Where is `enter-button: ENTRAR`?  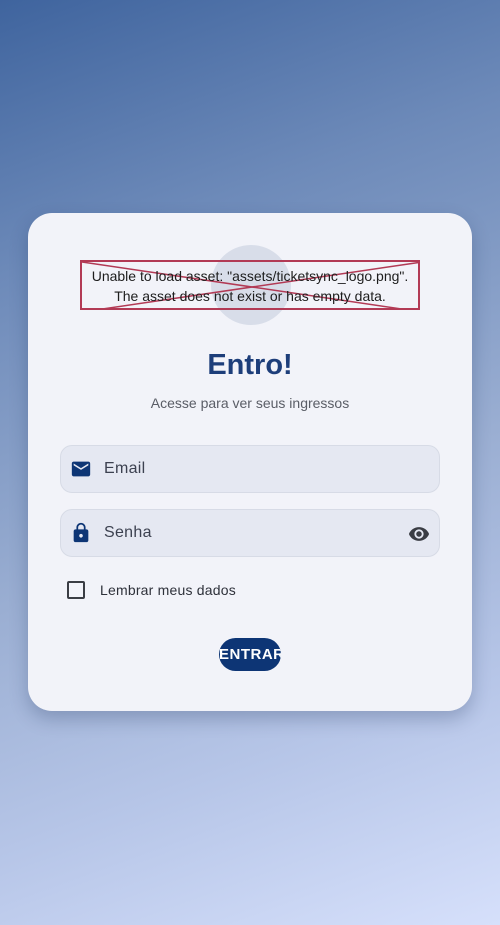
enter-button: ENTRAR is located at coordinates (250, 654).